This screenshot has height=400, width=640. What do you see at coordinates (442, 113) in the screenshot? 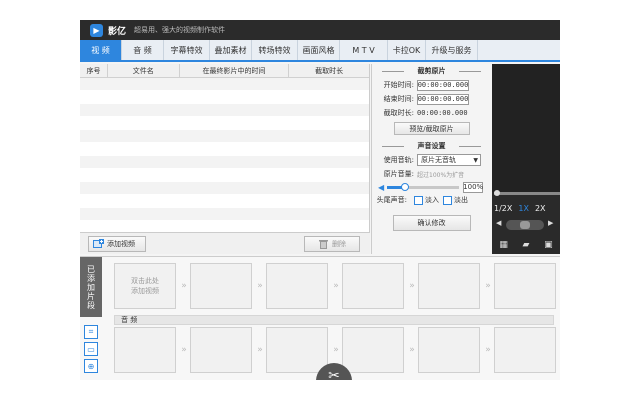
I see `duration-value: 00:00:00.000` at bounding box center [442, 113].